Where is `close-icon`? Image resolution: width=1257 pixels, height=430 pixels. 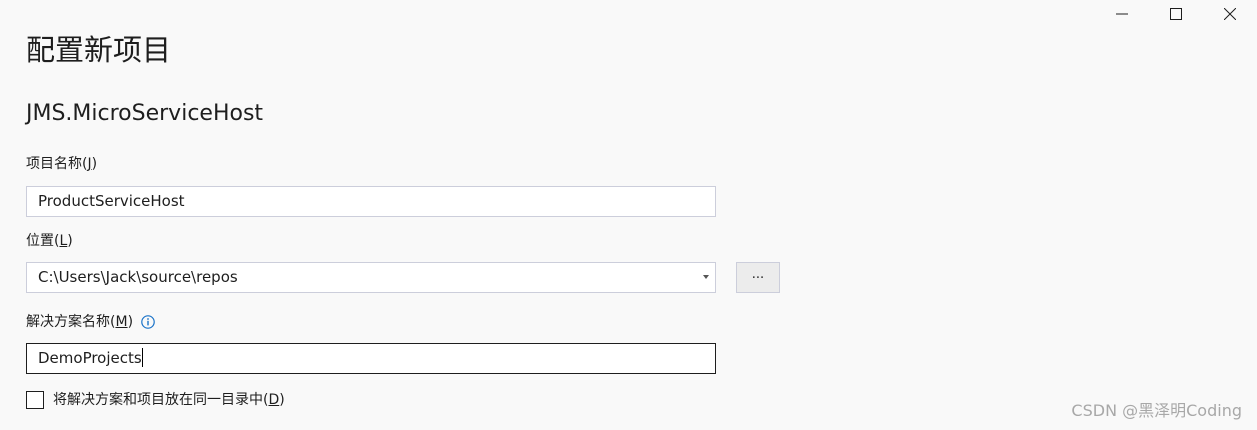 close-icon is located at coordinates (1230, 14).